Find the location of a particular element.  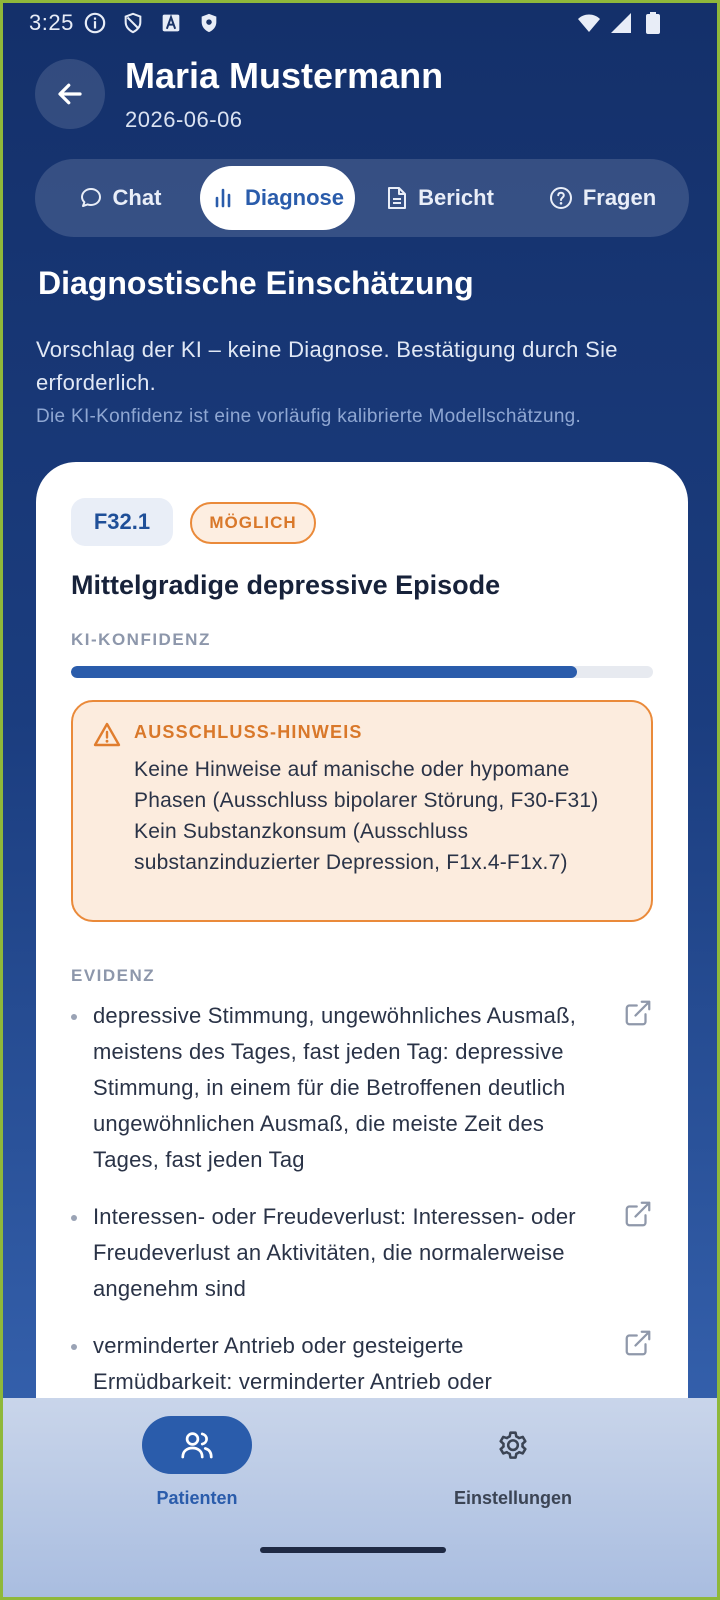

tab-chat-label: Chat is located at coordinates (137, 197).